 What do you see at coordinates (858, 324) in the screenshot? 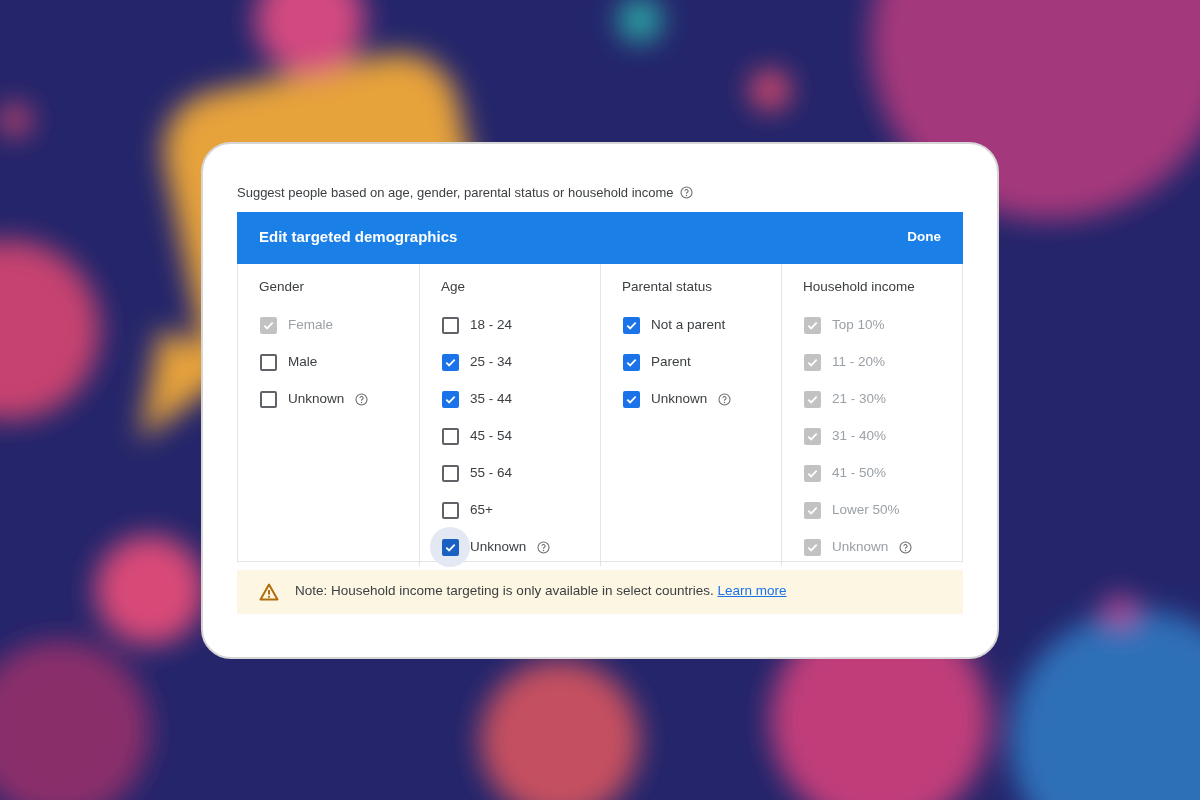
I see `option-label: Top 10%` at bounding box center [858, 324].